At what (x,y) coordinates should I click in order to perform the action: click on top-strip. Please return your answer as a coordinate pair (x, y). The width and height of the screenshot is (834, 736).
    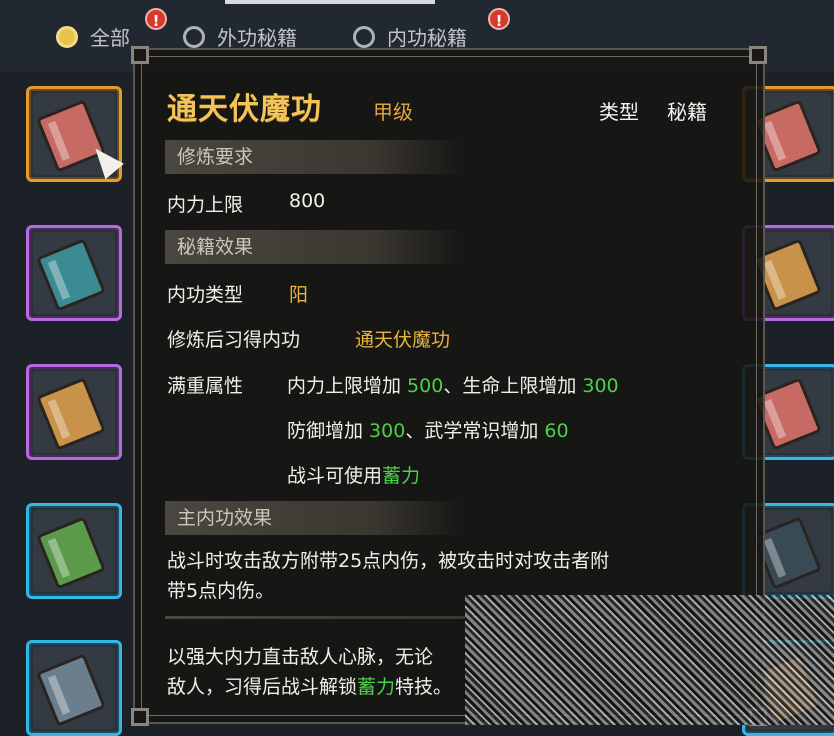
    Looking at the image, I should click on (330, 2).